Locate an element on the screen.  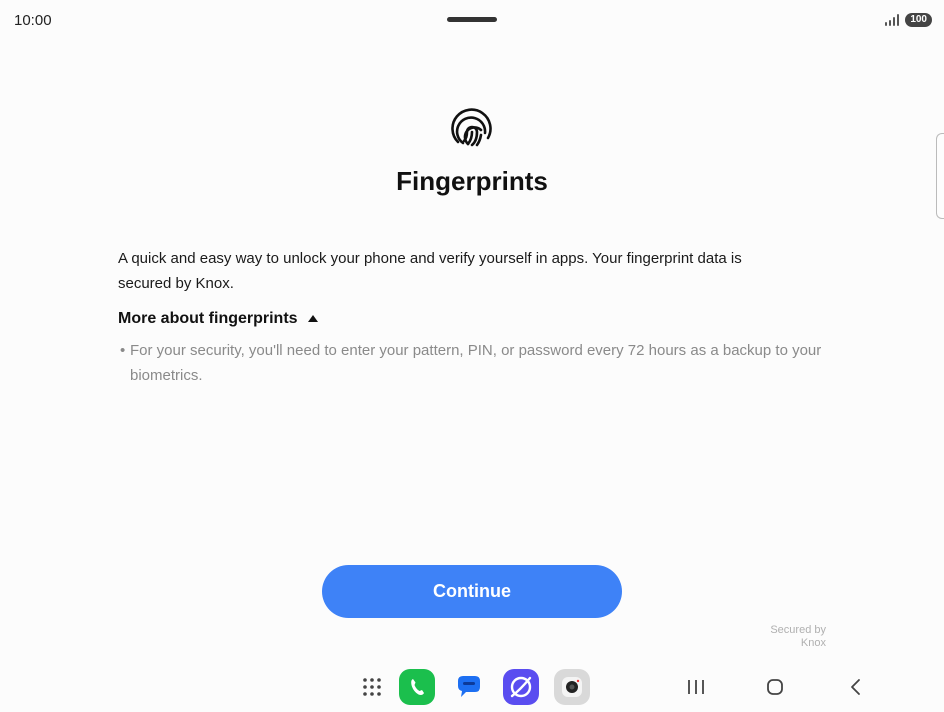
knox-line-2: Knox is located at coordinates (813, 643).